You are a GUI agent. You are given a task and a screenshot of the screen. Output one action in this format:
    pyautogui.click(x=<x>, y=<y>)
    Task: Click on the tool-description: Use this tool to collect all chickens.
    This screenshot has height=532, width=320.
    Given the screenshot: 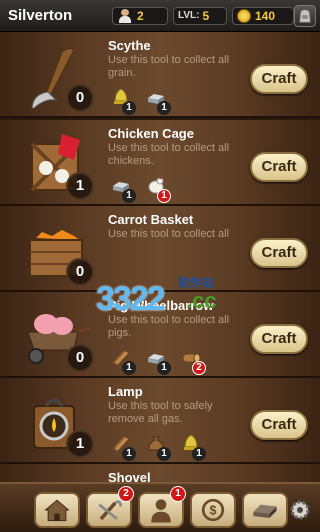 What is the action you would take?
    pyautogui.click(x=169, y=154)
    